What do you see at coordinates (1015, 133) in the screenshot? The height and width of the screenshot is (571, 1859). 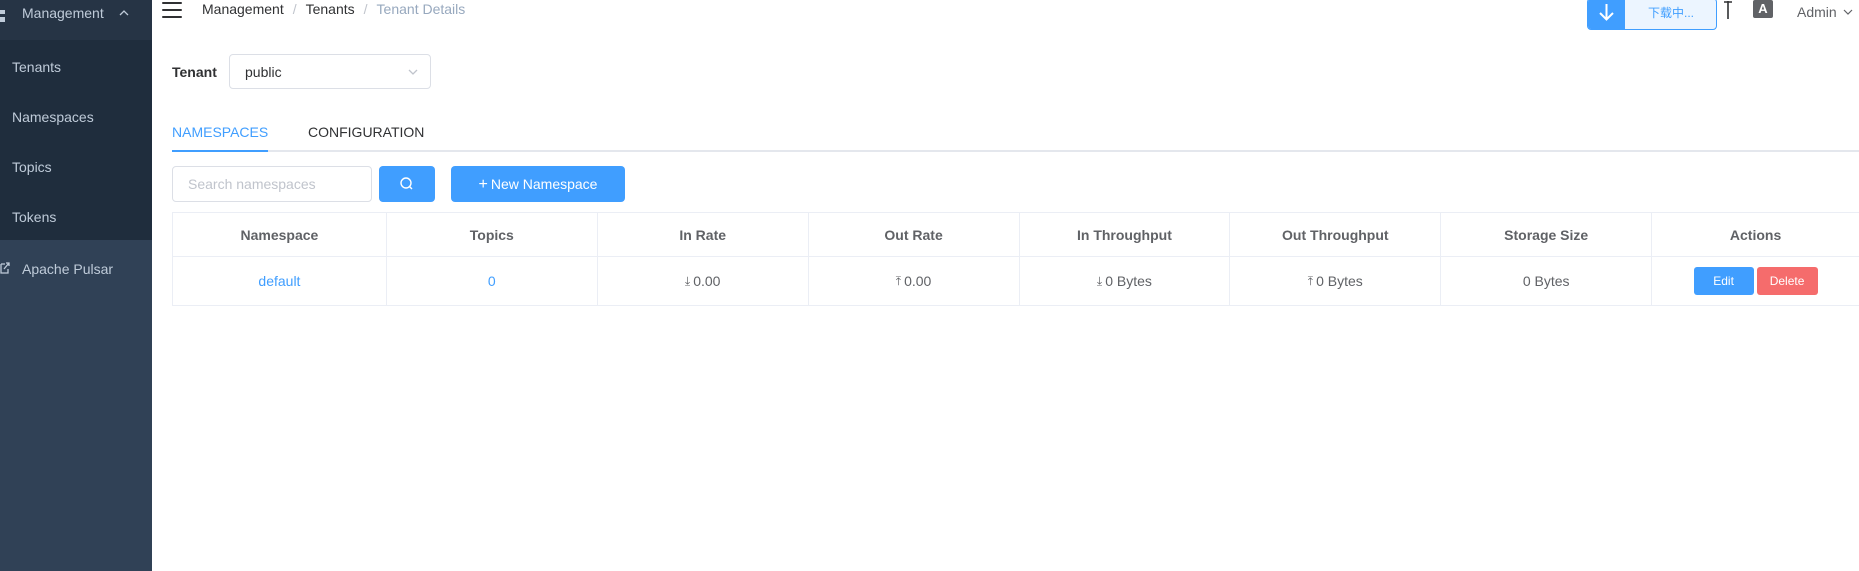 I see `tabs: NAMESPACES CONFIGURATION` at bounding box center [1015, 133].